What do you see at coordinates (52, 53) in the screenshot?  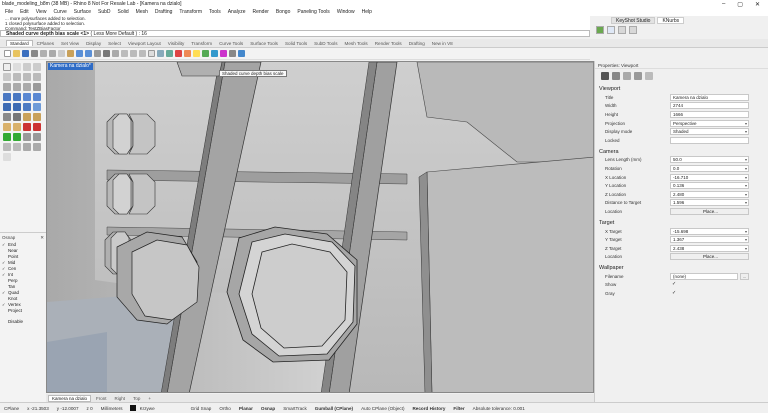 I see `cut-icon` at bounding box center [52, 53].